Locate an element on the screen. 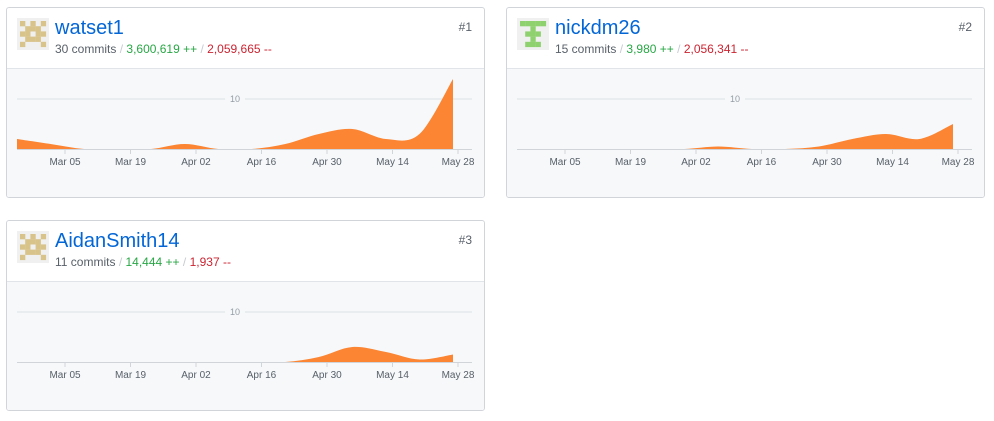 This screenshot has height=421, width=994. additions-count: 3,980 ++ is located at coordinates (650, 49).